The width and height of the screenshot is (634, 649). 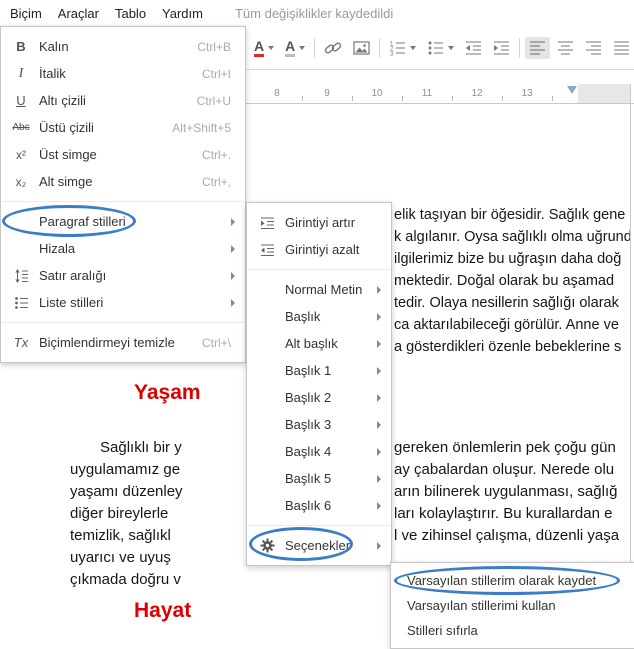 What do you see at coordinates (264, 48) in the screenshot?
I see `text-color-button: A` at bounding box center [264, 48].